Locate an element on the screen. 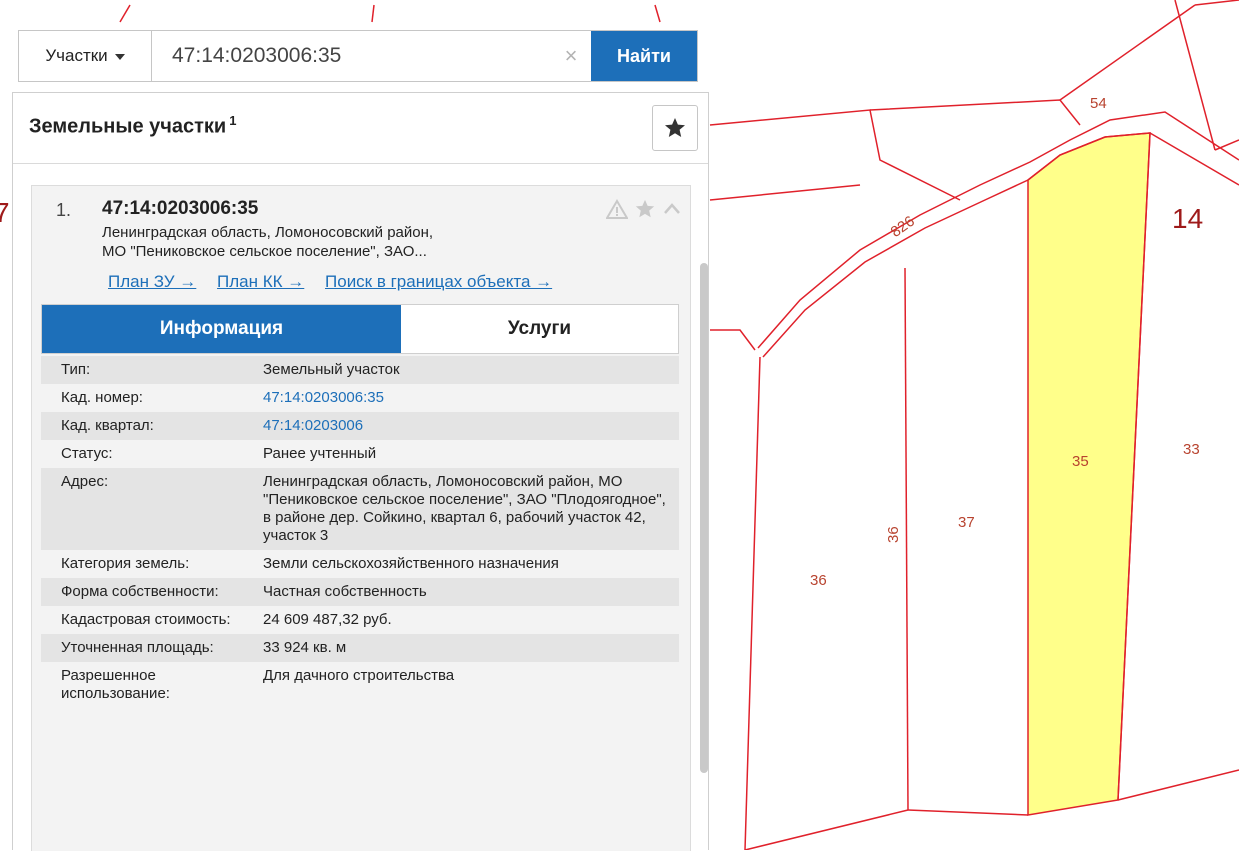  panel-title: Земельные участки 1 is located at coordinates (132, 126).